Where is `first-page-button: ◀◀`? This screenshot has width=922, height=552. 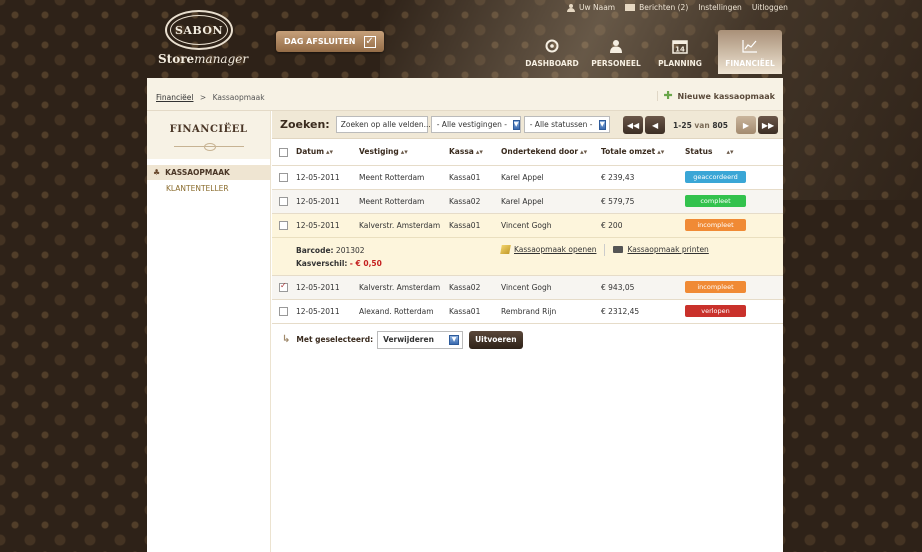 first-page-button: ◀◀ is located at coordinates (633, 125).